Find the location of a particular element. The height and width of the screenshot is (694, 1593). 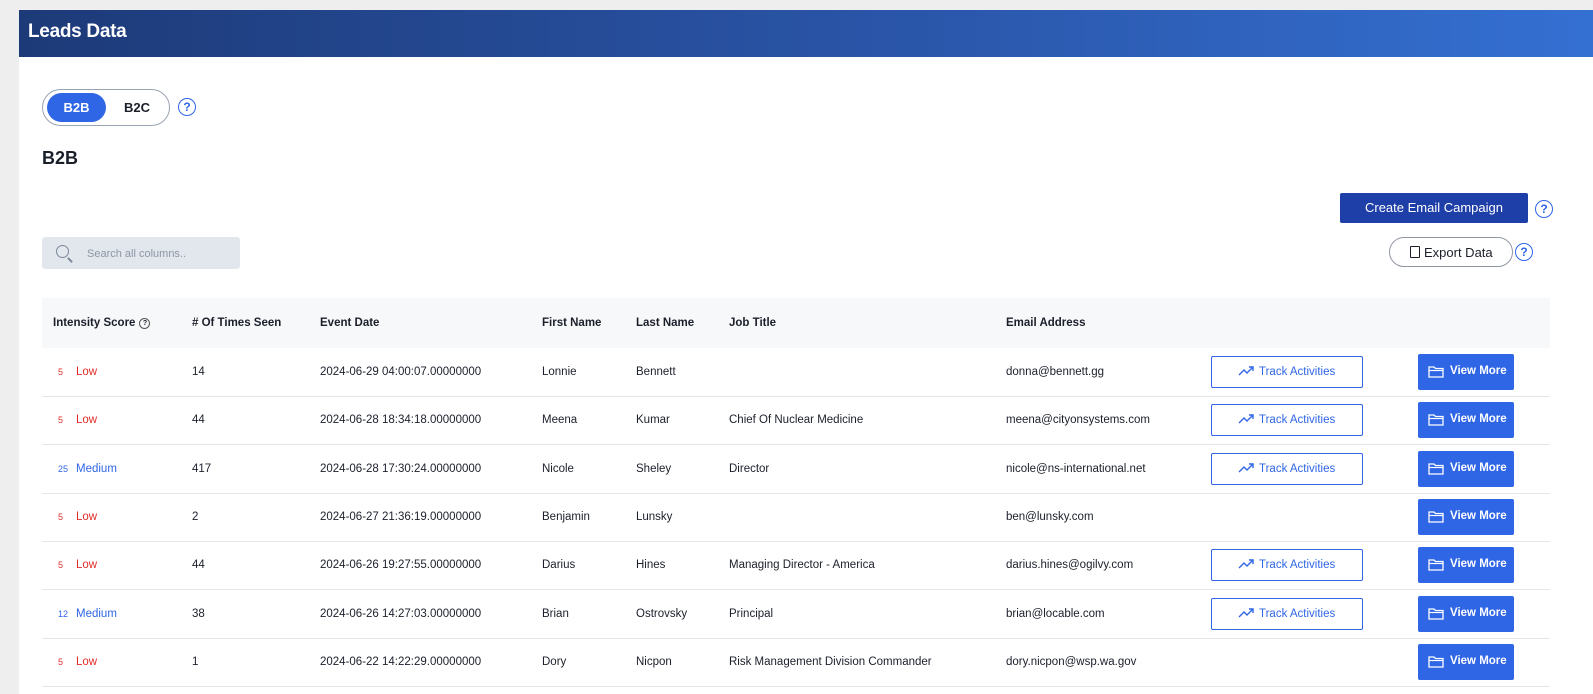

col-job-title: Job Title is located at coordinates (752, 323).